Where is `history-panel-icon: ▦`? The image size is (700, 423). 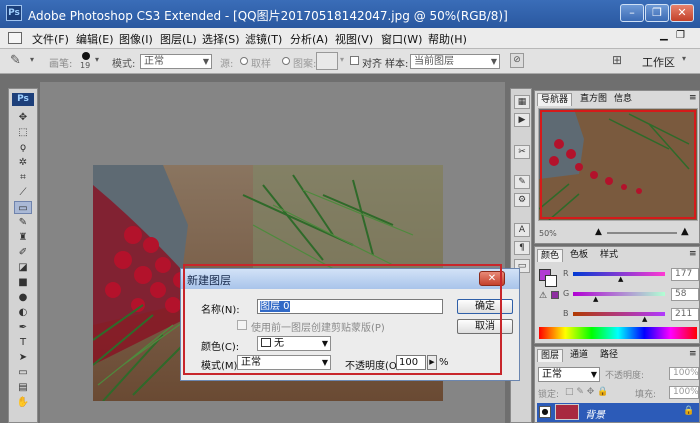 history-panel-icon: ▦ is located at coordinates (522, 102).